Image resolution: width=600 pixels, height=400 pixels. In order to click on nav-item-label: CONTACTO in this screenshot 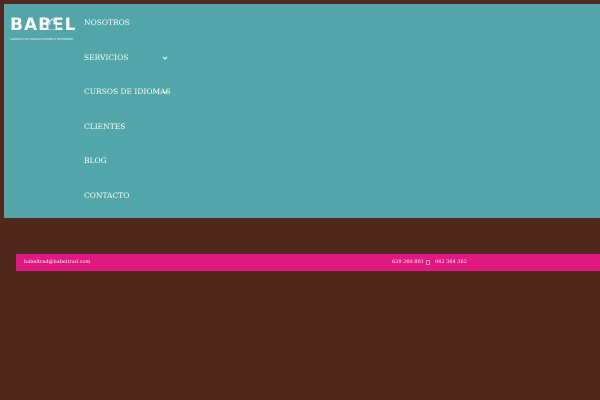, I will do `click(107, 195)`.